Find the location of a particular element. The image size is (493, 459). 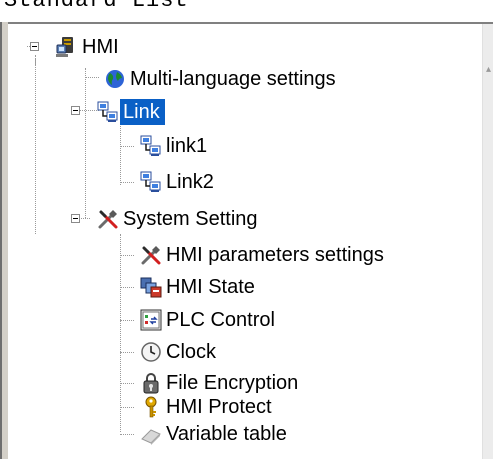

collapse-toggle-link is located at coordinates (75, 110).